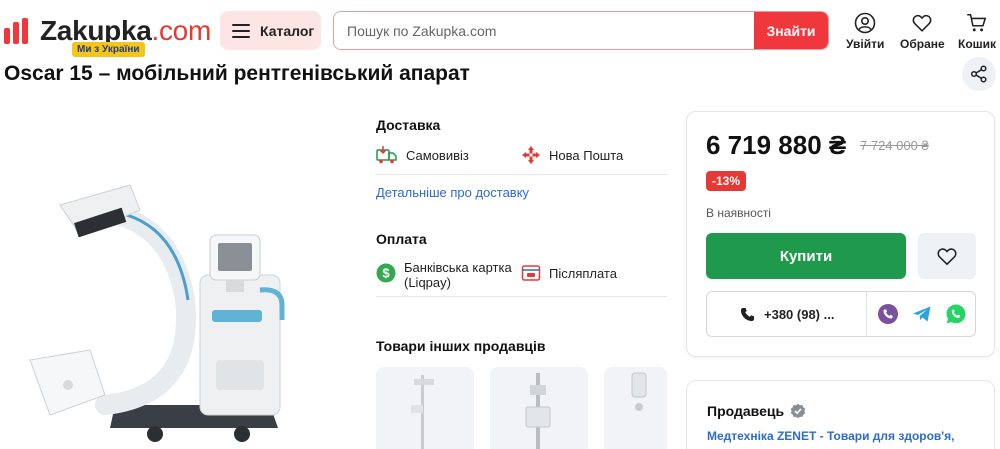  What do you see at coordinates (408, 125) in the screenshot?
I see `delivery-heading: Доставка` at bounding box center [408, 125].